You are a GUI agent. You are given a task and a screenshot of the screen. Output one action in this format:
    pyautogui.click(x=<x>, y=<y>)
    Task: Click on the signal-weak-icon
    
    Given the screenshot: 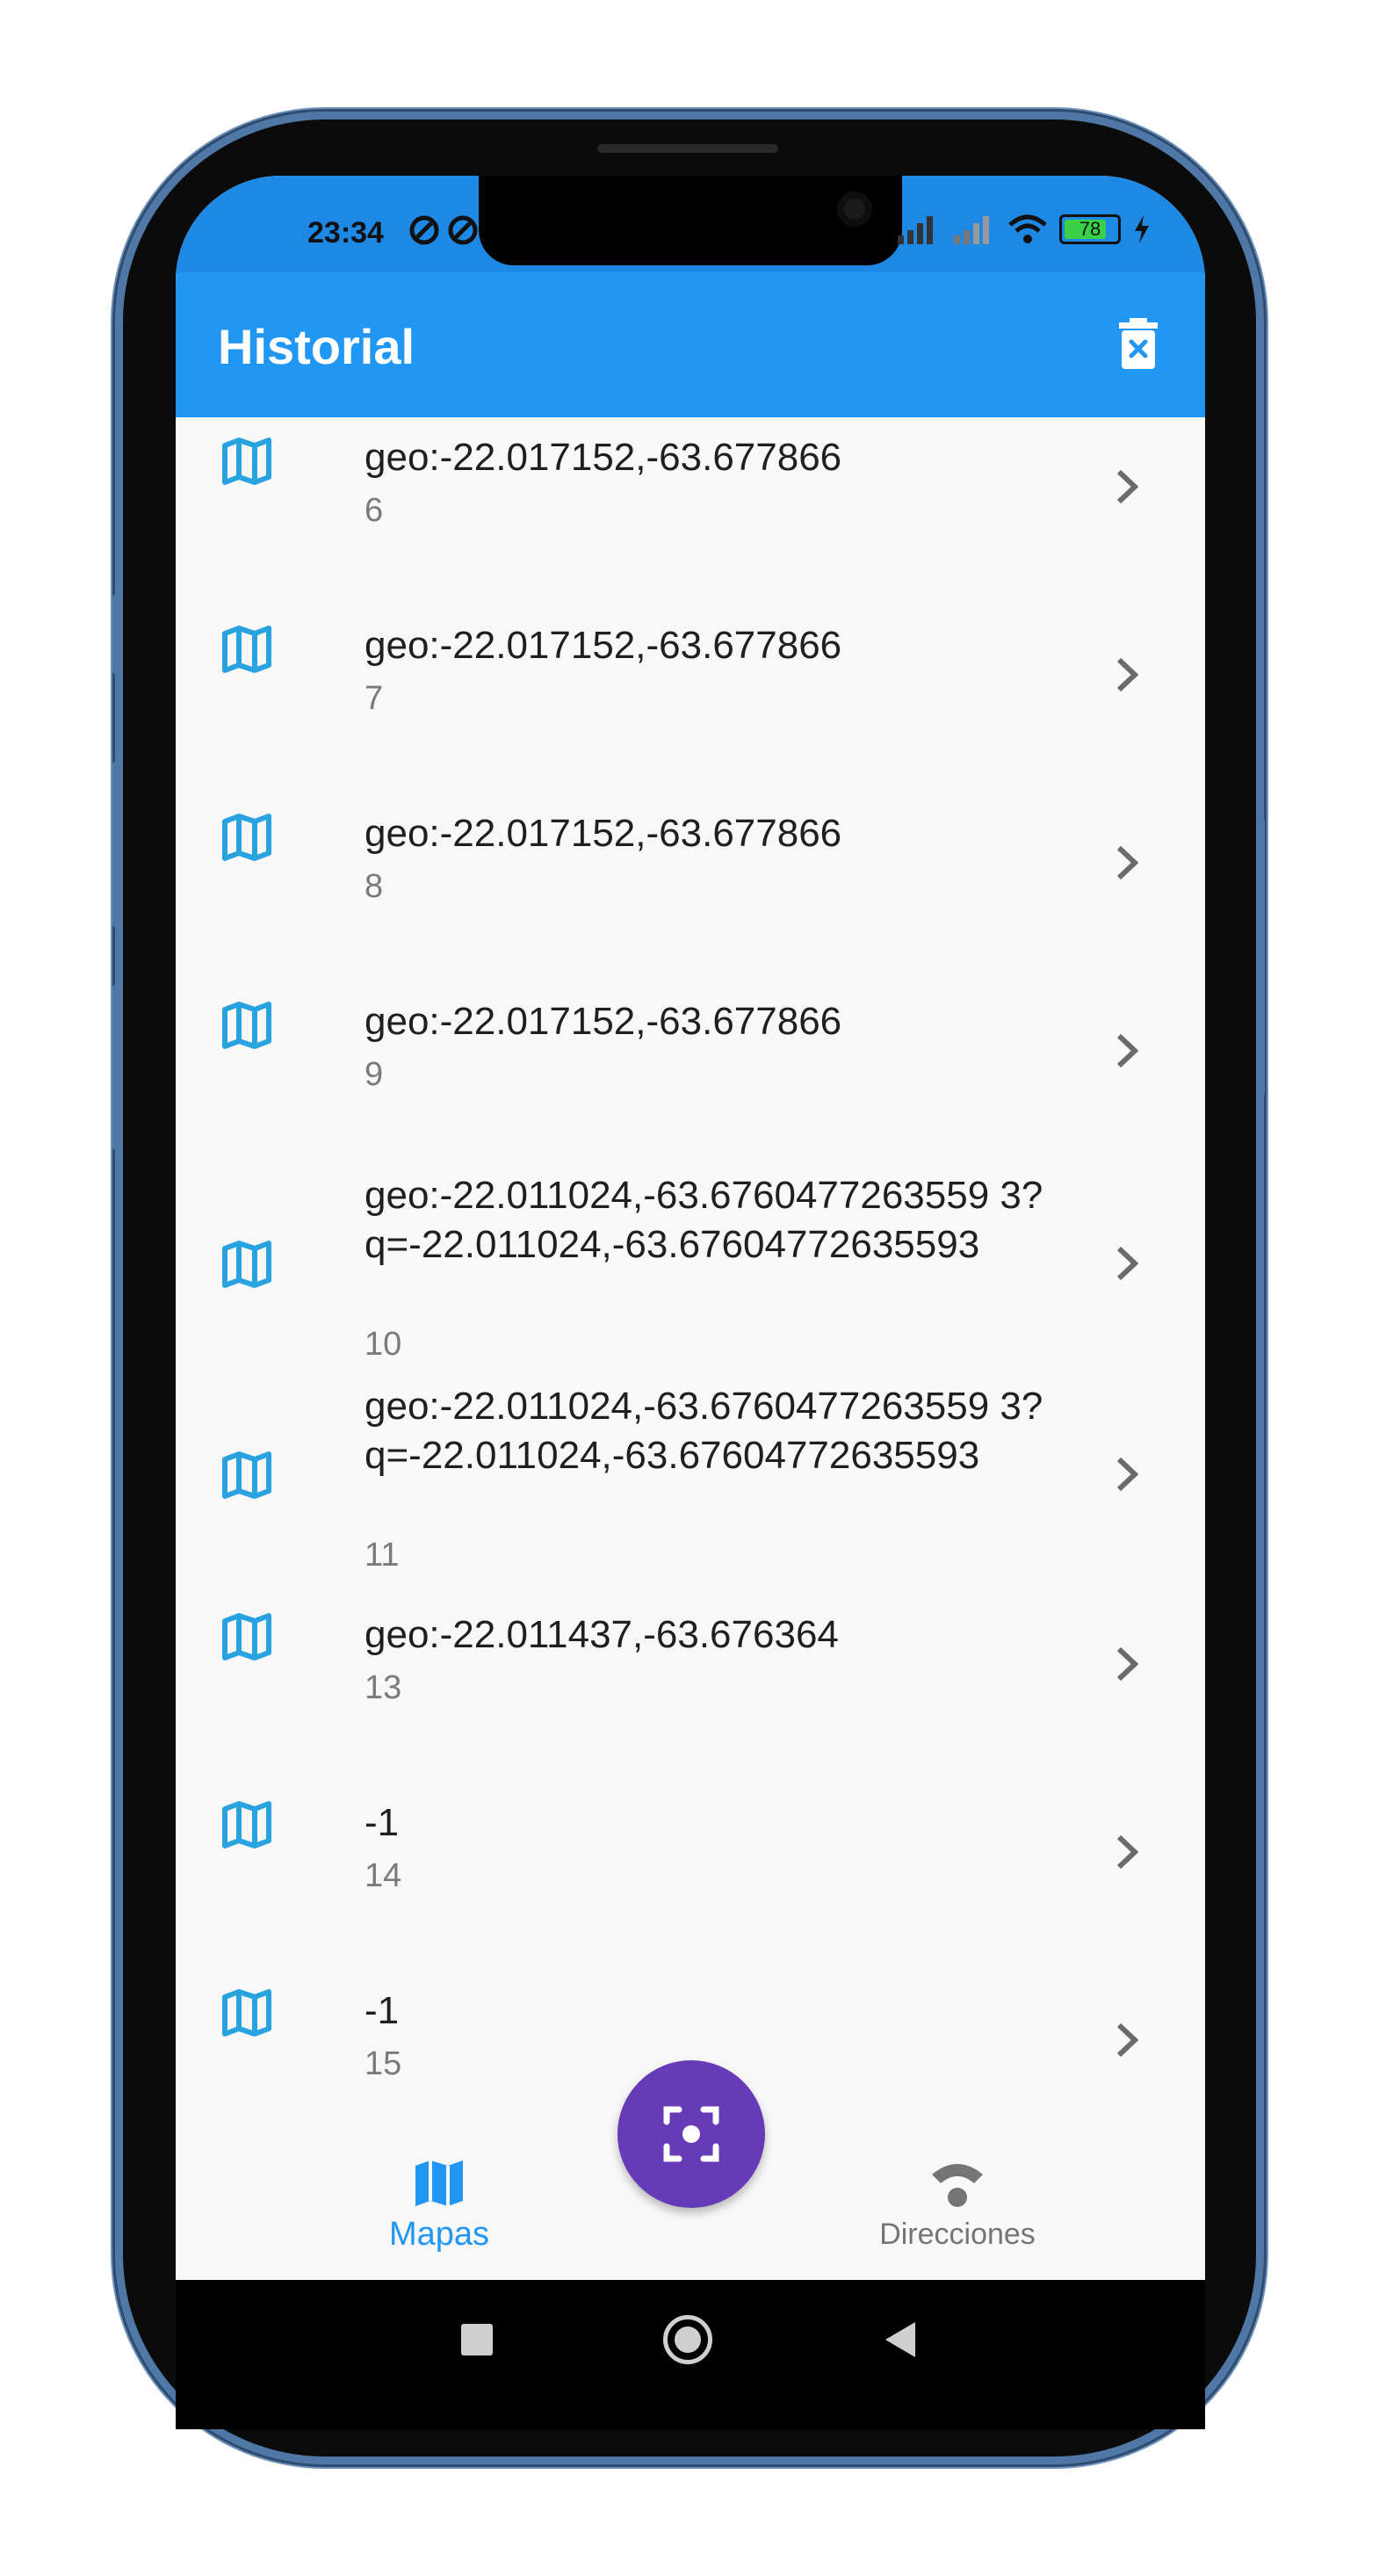 What is the action you would take?
    pyautogui.click(x=971, y=230)
    